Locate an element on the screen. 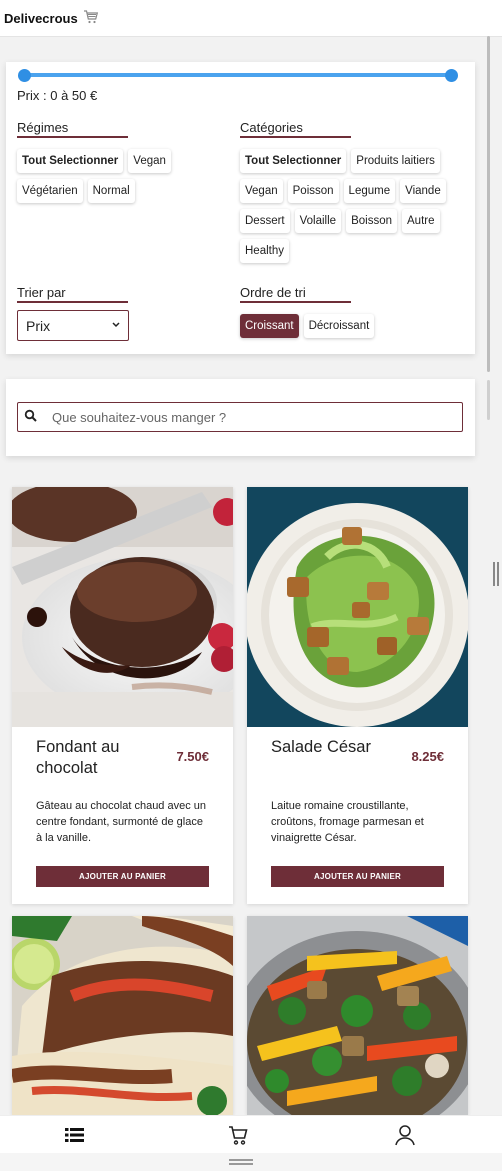 The width and height of the screenshot is (502, 1171). price-max-handle is located at coordinates (451, 75).